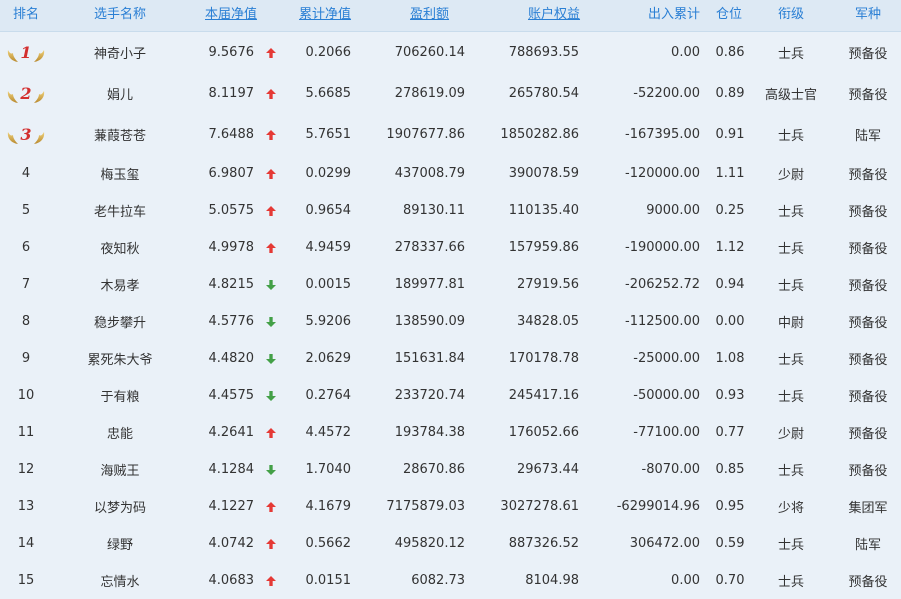 The image size is (901, 599). I want to click on account-equity: 29673.44, so click(547, 469).